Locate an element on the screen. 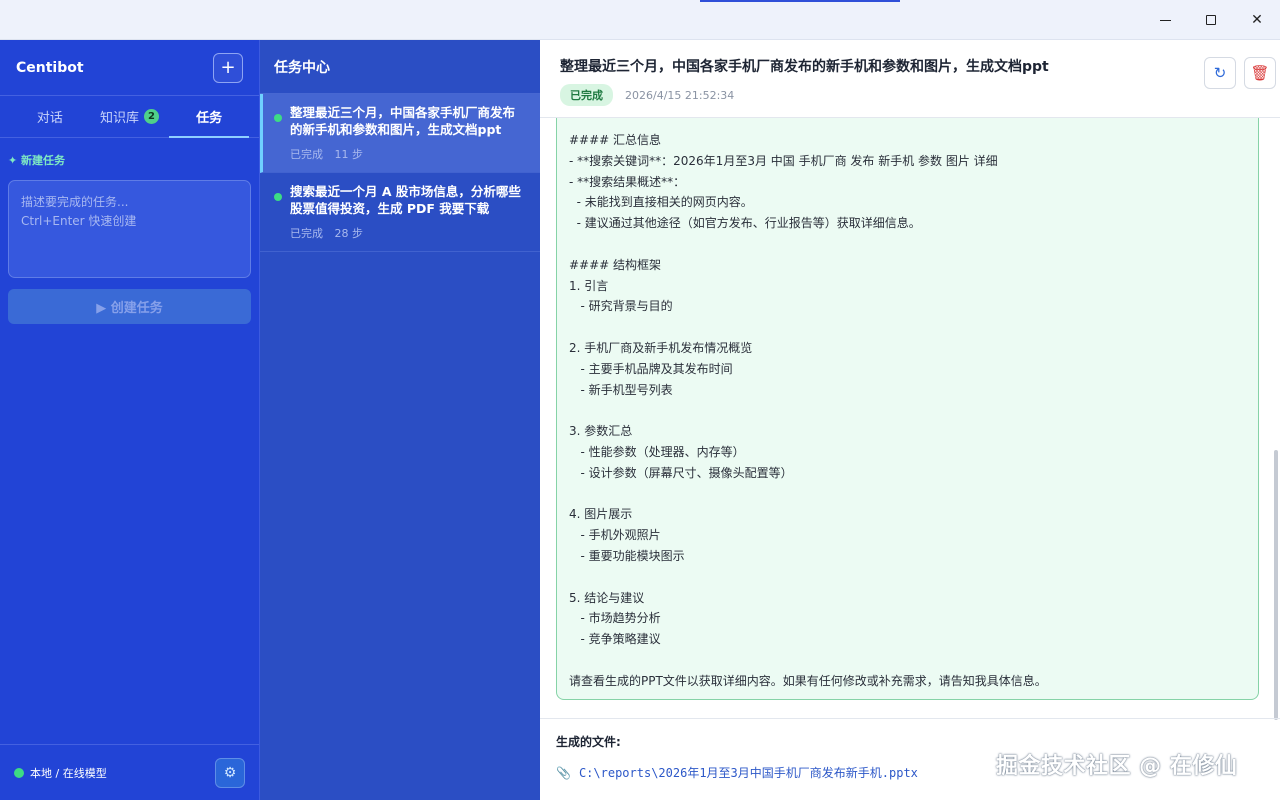  gear-icon: ⚙ is located at coordinates (230, 772).